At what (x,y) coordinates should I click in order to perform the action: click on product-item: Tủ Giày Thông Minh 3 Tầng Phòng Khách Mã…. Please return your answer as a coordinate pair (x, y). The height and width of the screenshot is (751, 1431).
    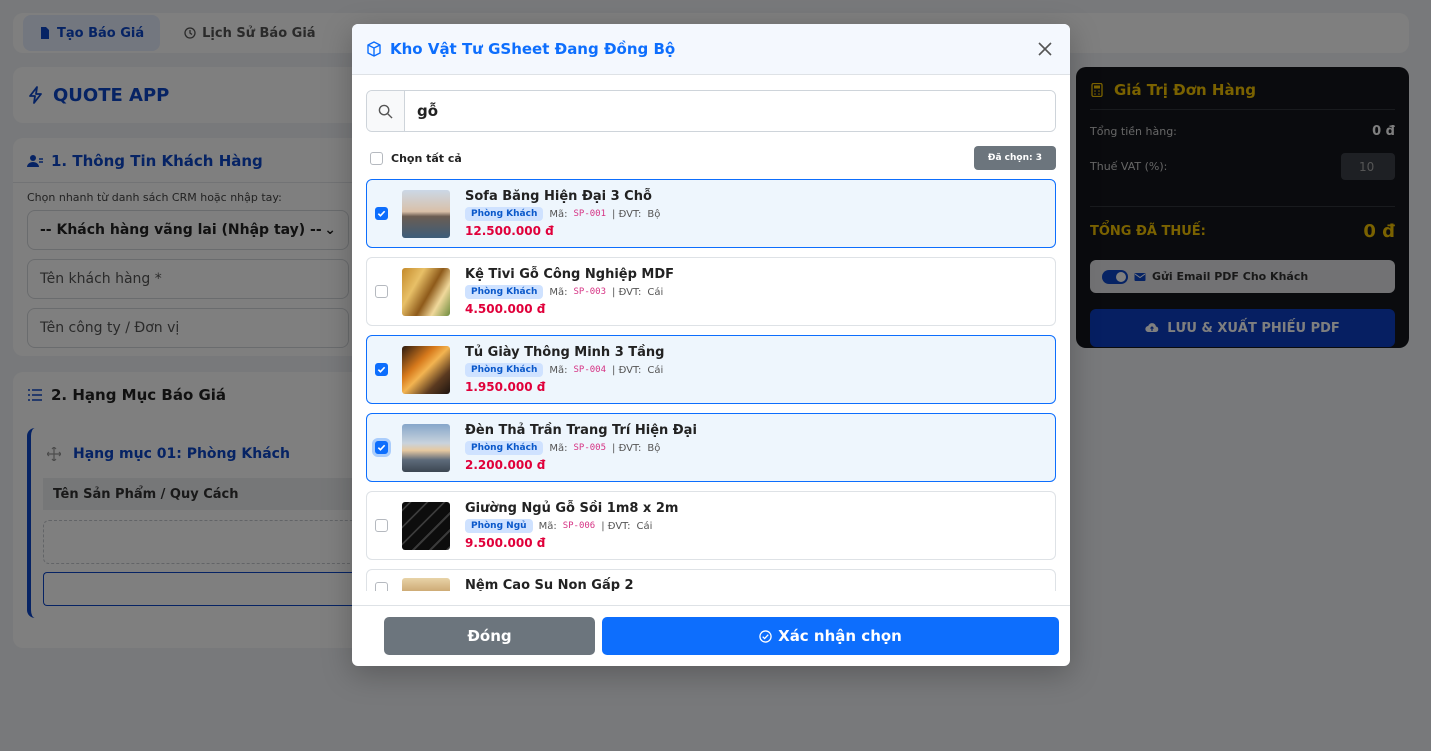
    Looking at the image, I should click on (711, 369).